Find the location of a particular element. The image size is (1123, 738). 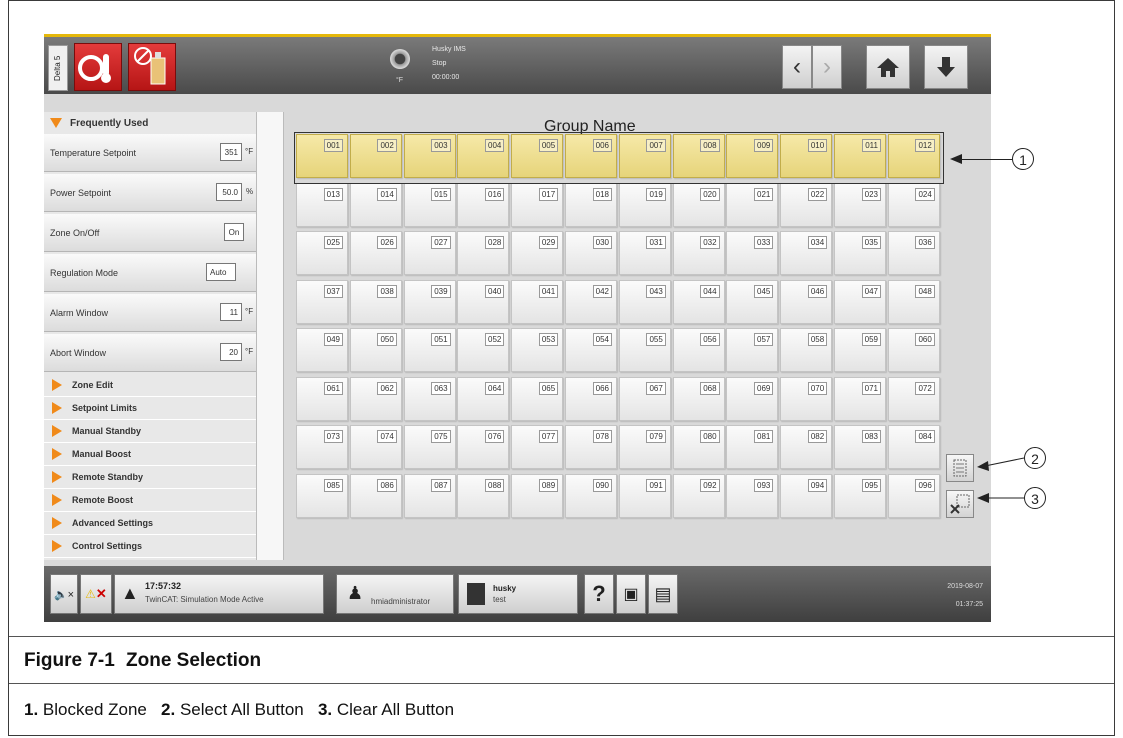

zone-button: 030 is located at coordinates (591, 253).